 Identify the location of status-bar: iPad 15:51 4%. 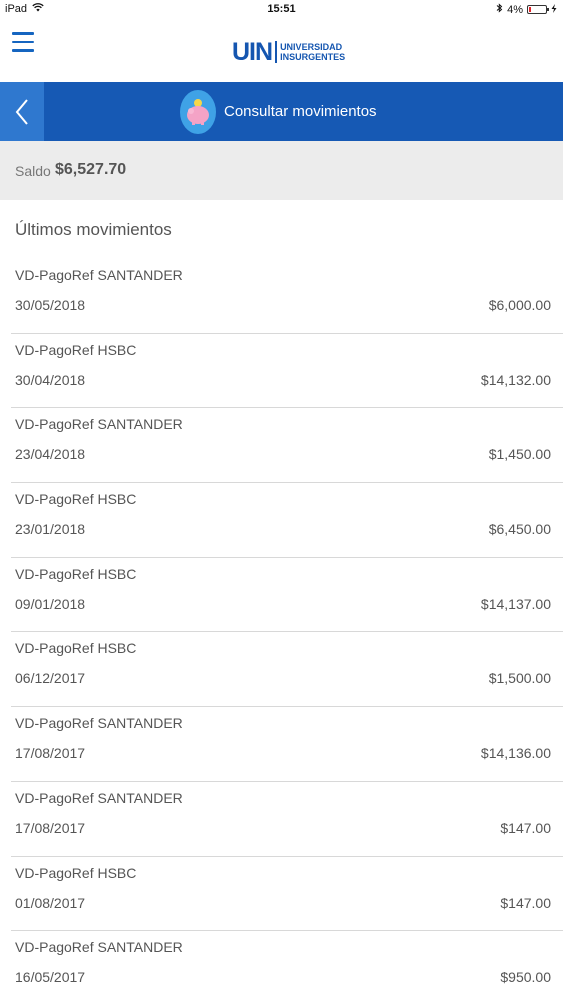
(281, 10).